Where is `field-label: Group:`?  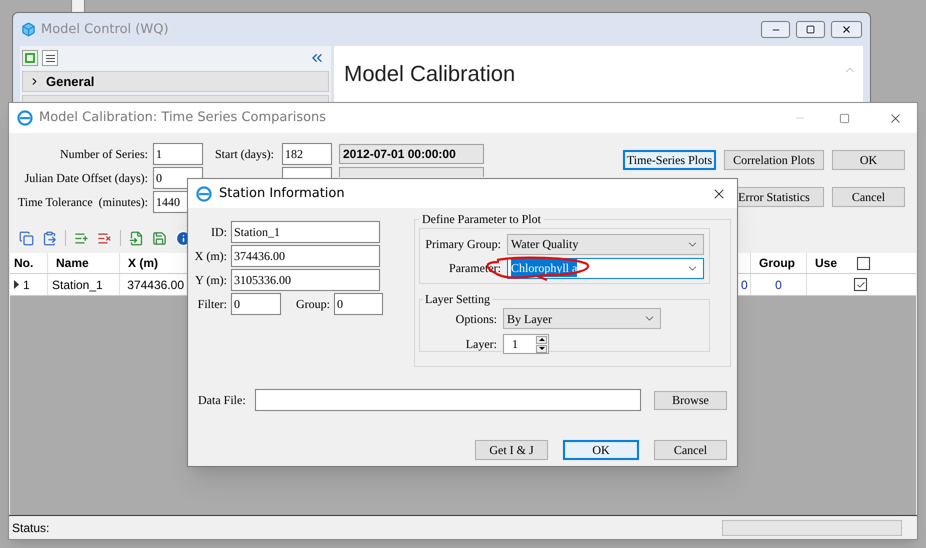 field-label: Group: is located at coordinates (312, 304).